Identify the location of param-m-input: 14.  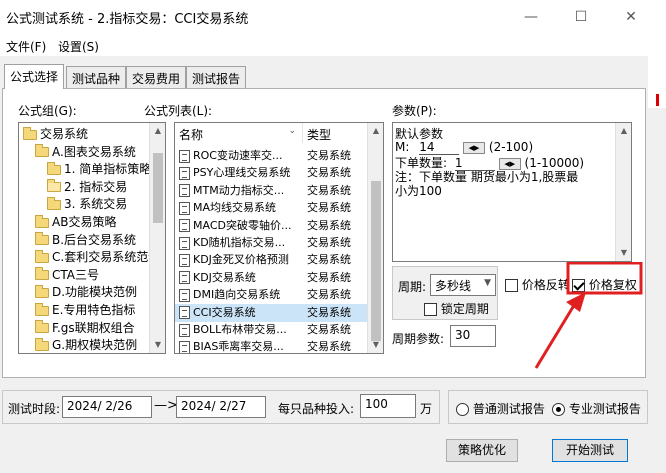
(439, 147).